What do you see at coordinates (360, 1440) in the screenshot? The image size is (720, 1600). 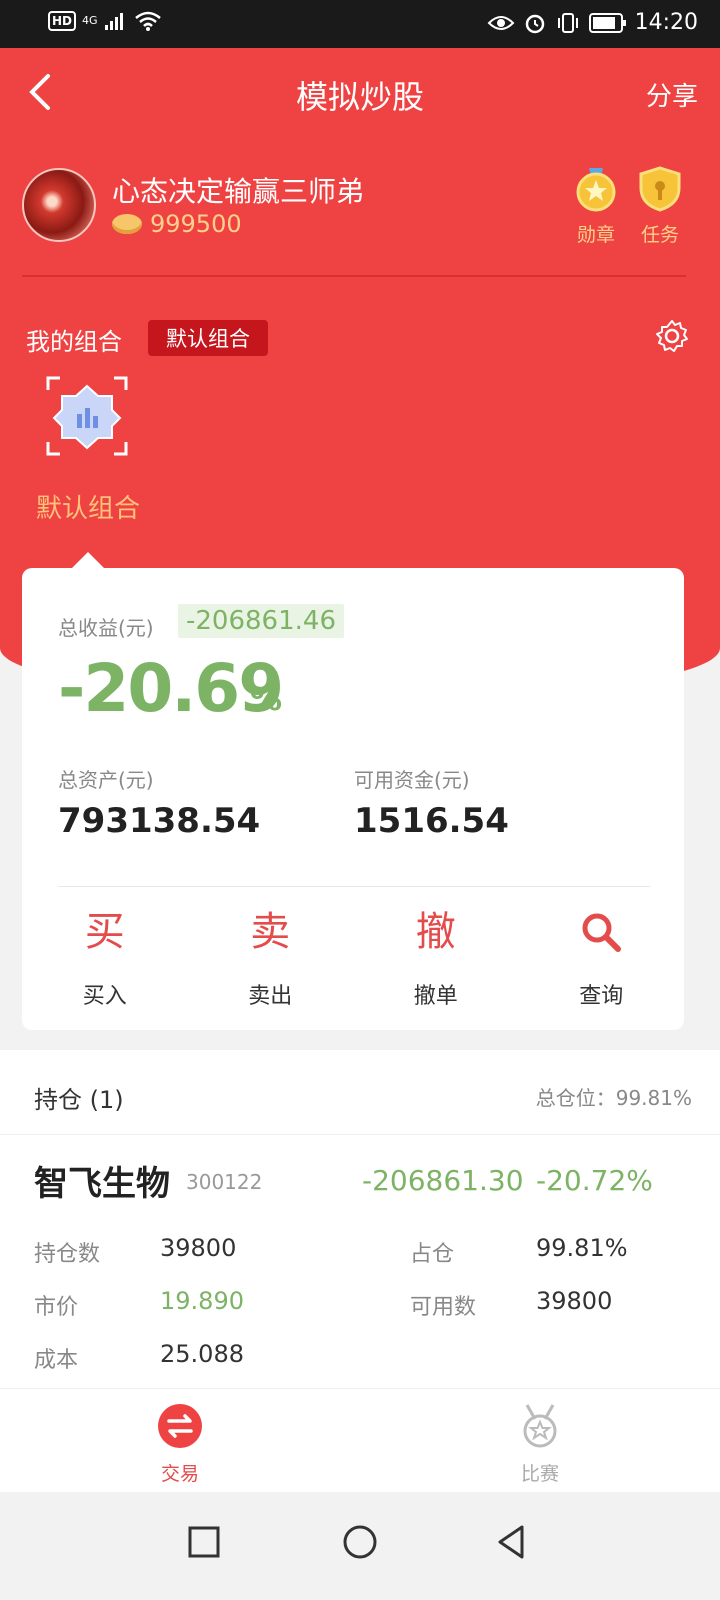 I see `bottom-tab-bar: 交易 比赛` at bounding box center [360, 1440].